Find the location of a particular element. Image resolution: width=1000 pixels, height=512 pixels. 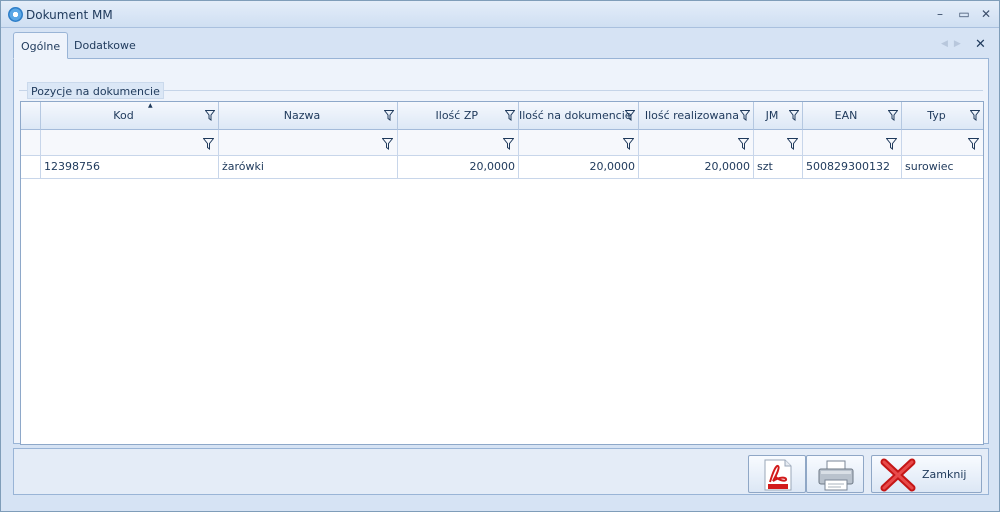

tab-prev-icon: ◀ is located at coordinates (947, 44).